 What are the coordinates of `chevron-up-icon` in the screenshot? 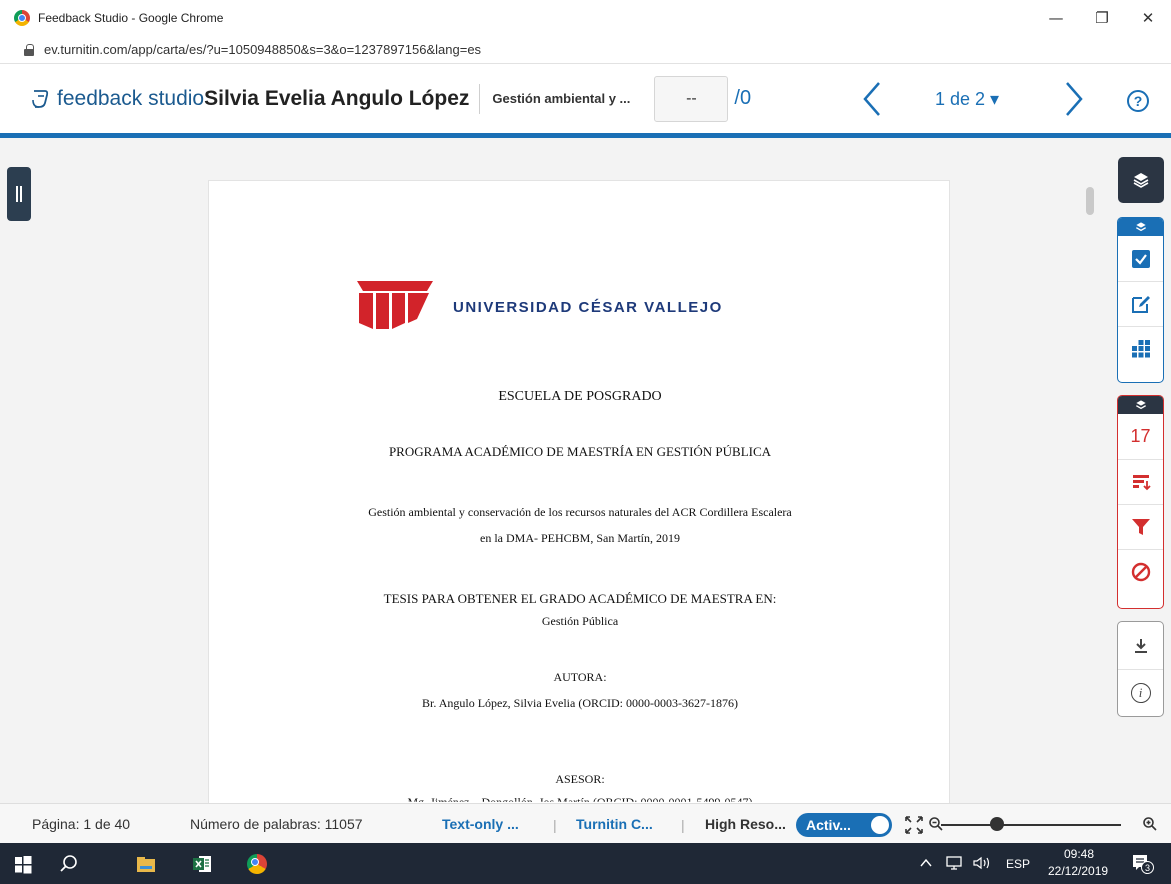 It's located at (926, 863).